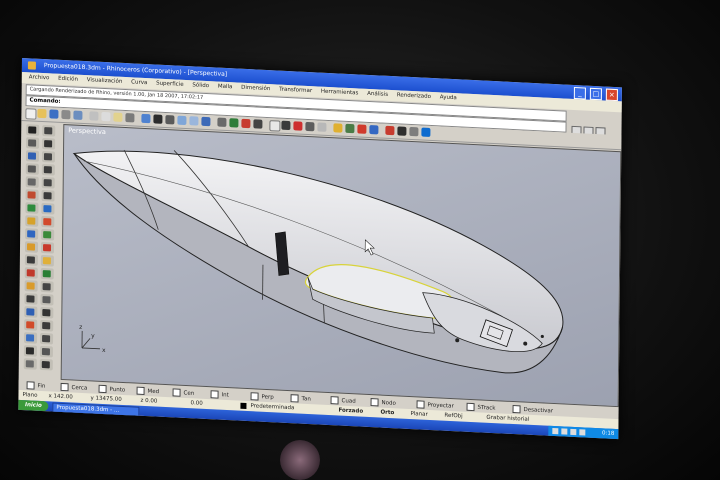 The height and width of the screenshot is (480, 720). Describe the element at coordinates (298, 126) in the screenshot. I see `hide-icon` at that location.